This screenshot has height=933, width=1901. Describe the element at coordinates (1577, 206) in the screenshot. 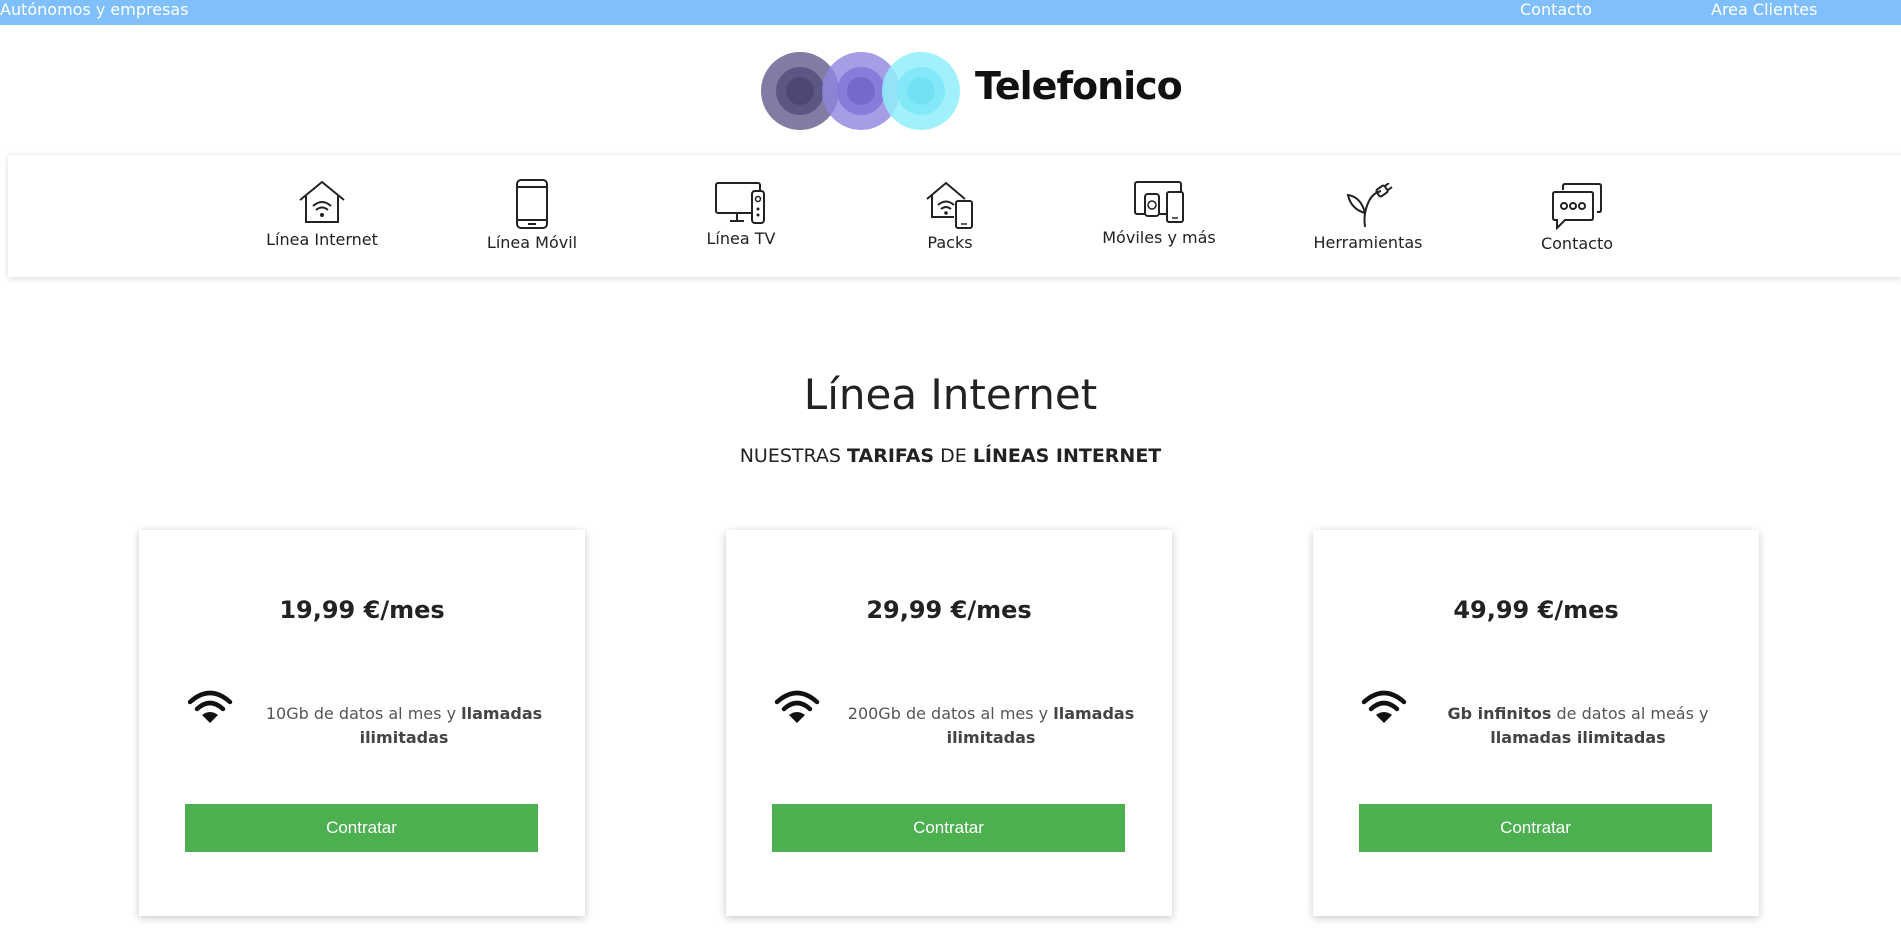

I see `chat-bubbles-icon` at that location.